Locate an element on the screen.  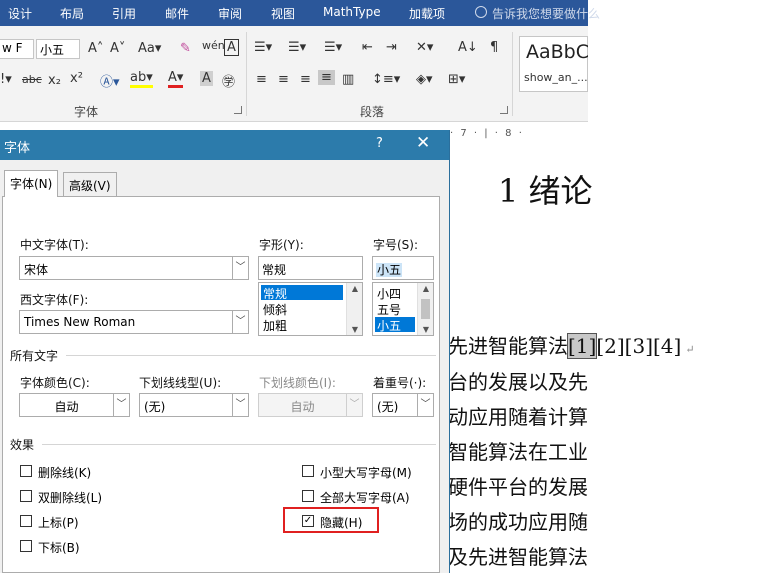
text-effects-icon: Ⓐ▾ is located at coordinates (110, 80).